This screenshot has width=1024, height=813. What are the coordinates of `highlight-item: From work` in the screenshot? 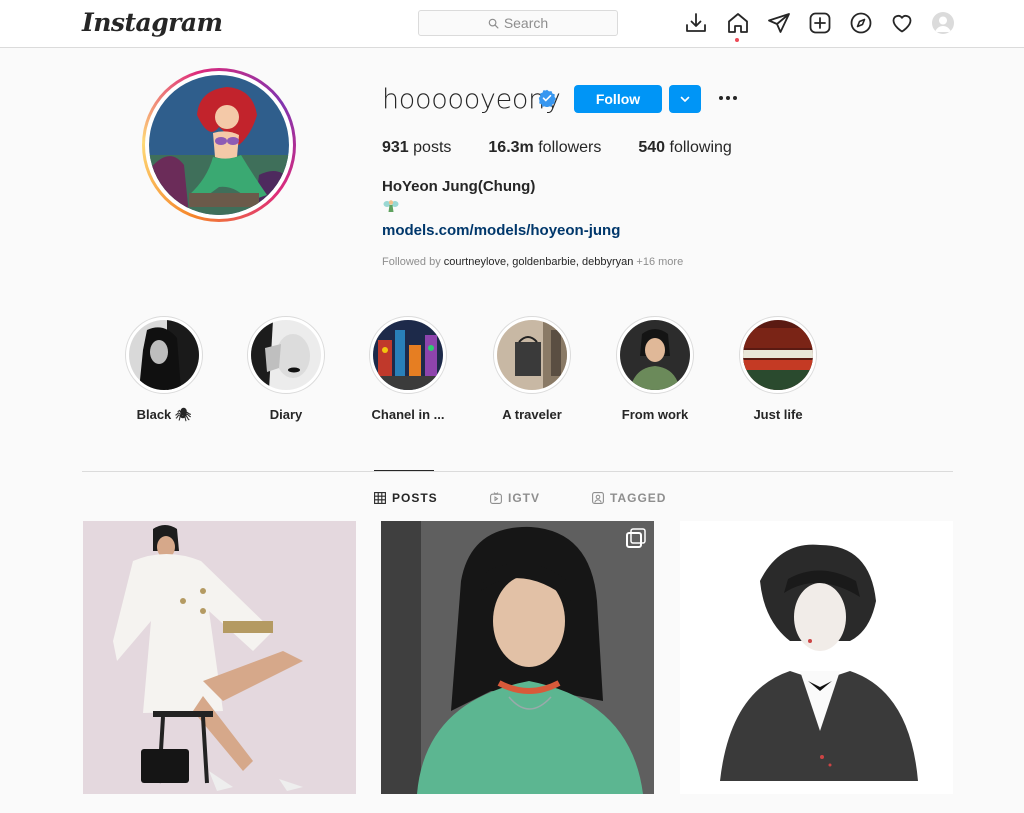 It's located at (655, 369).